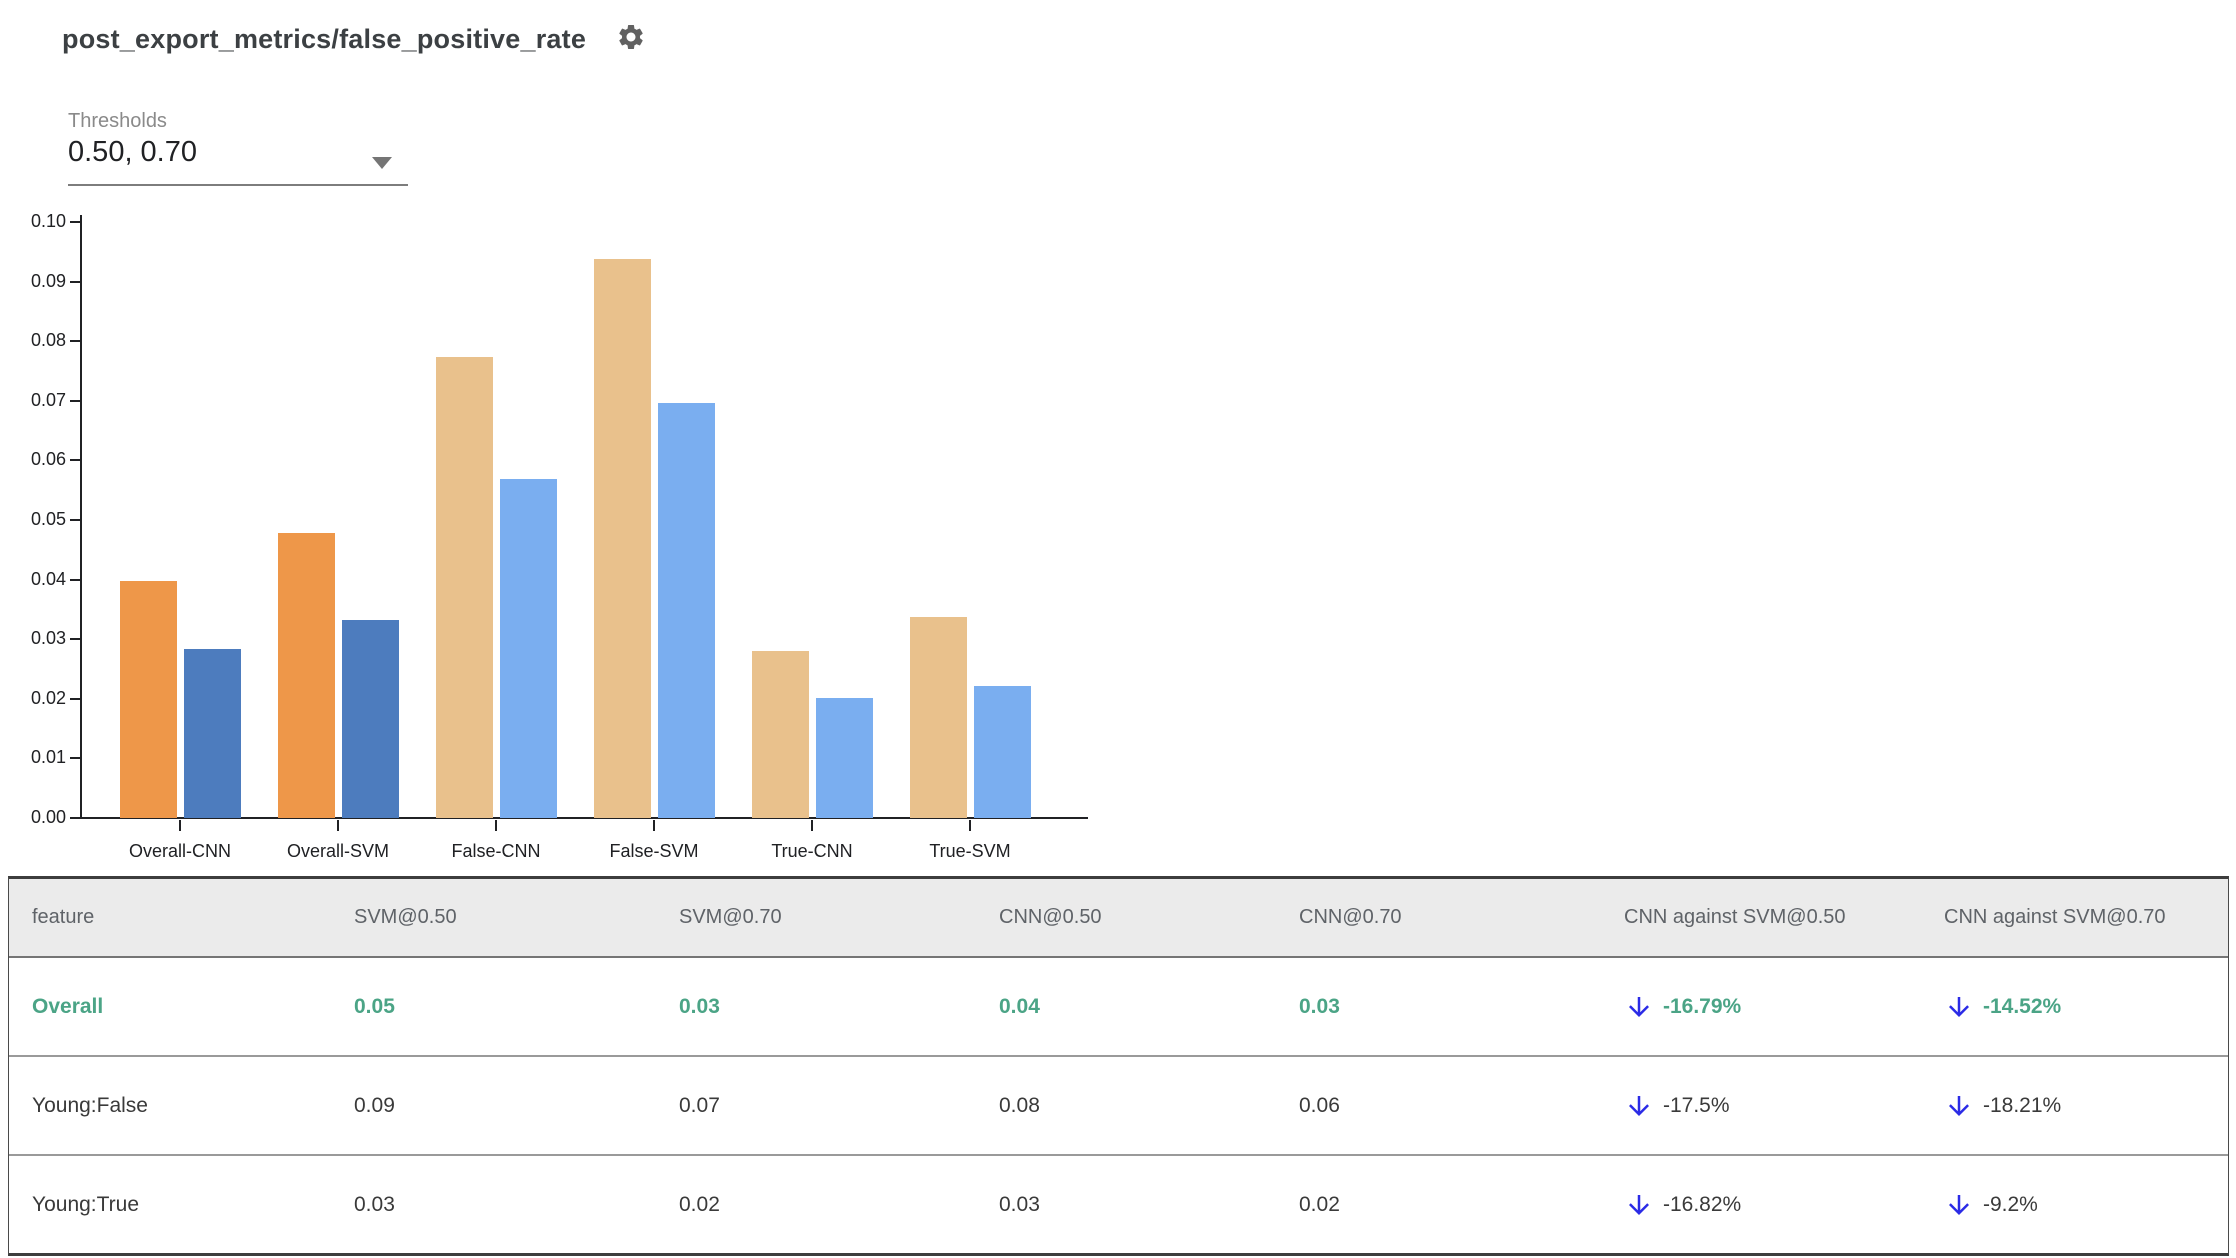  What do you see at coordinates (337, 851) in the screenshot?
I see `x-axis-label: Overall-SVM` at bounding box center [337, 851].